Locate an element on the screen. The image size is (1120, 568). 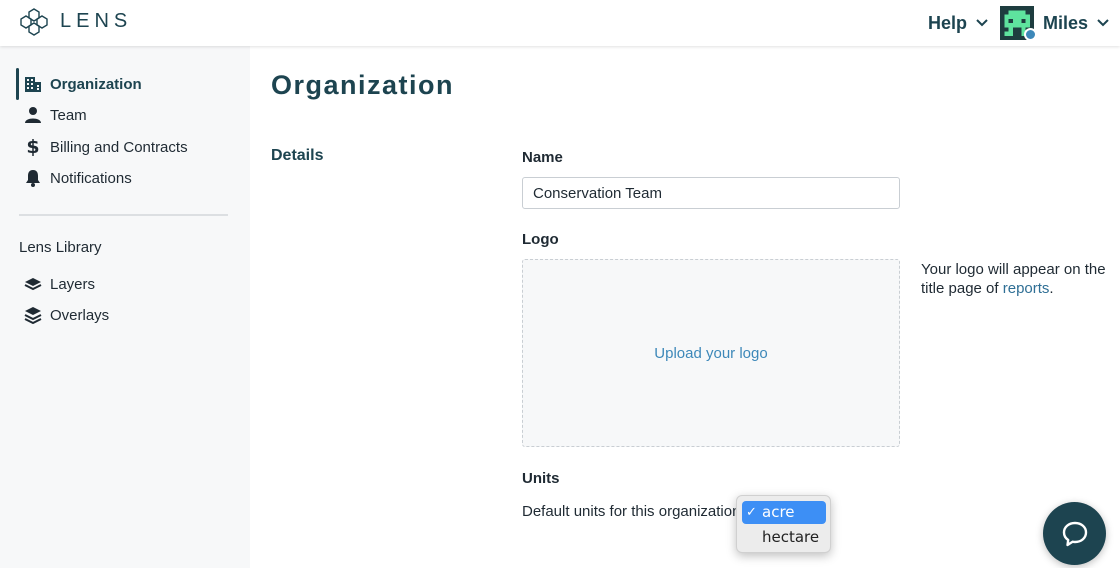
checkmark-icon: ✓ is located at coordinates (751, 512).